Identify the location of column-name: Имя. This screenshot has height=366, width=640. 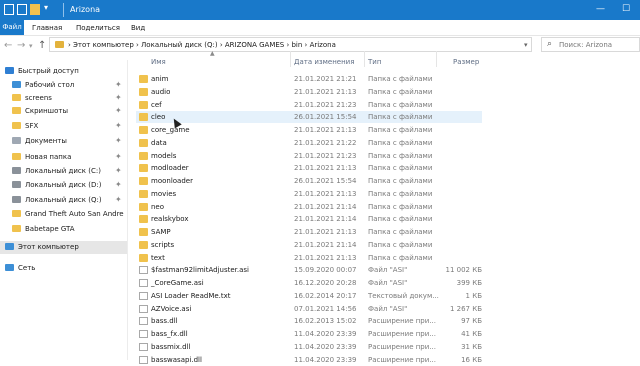
(158, 62).